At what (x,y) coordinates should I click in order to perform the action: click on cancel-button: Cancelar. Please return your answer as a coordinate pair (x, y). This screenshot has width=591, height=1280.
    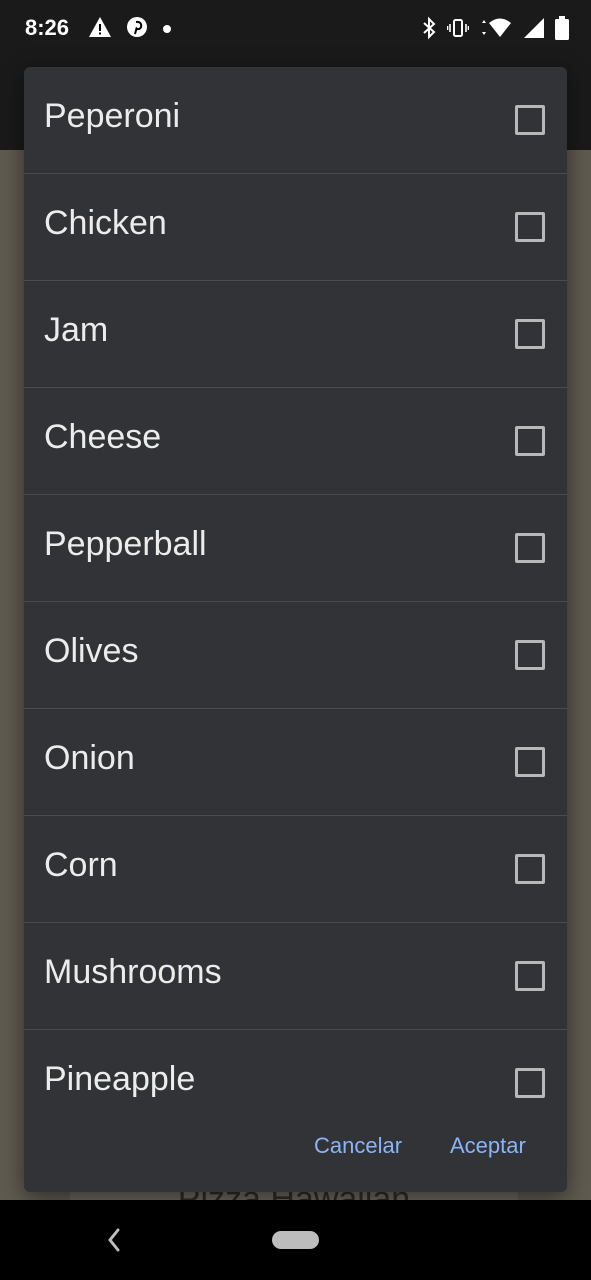
    Looking at the image, I should click on (358, 1146).